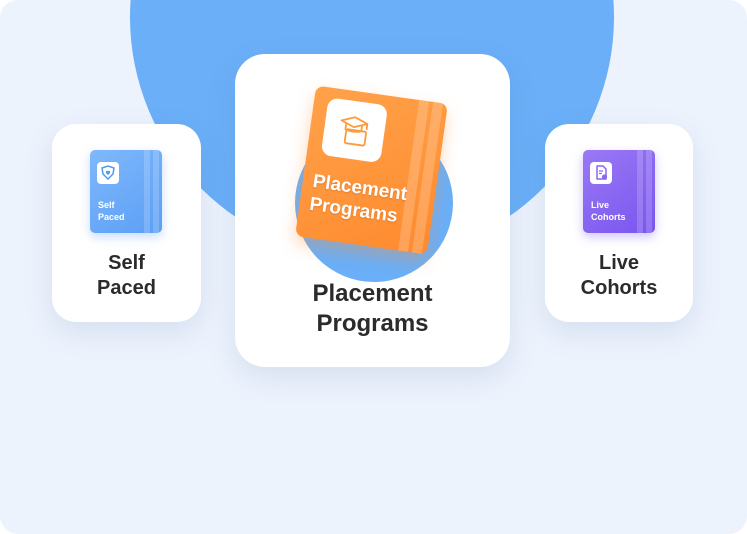 This screenshot has height=534, width=747. I want to click on live-cohorts-book: Live Cohorts, so click(619, 191).